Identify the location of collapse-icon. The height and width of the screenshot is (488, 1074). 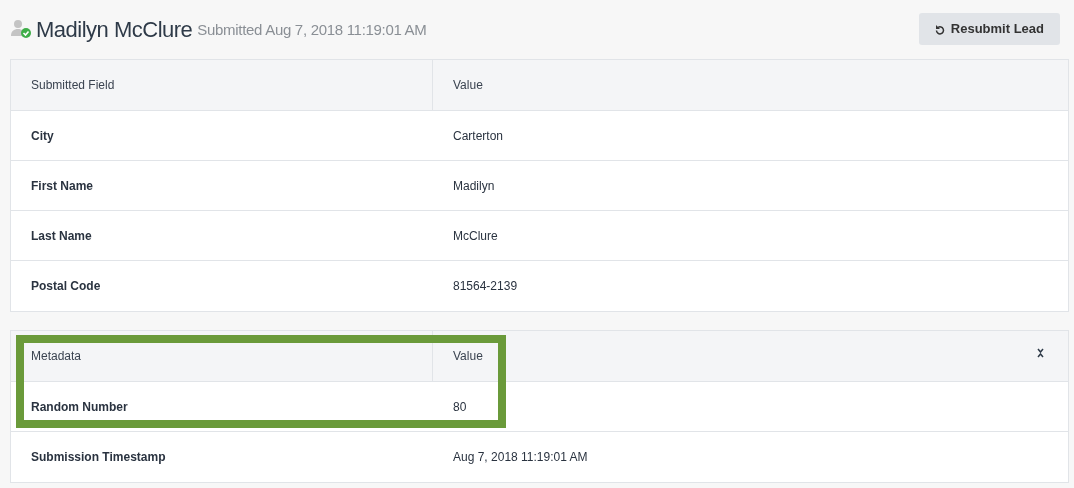
(1040, 353).